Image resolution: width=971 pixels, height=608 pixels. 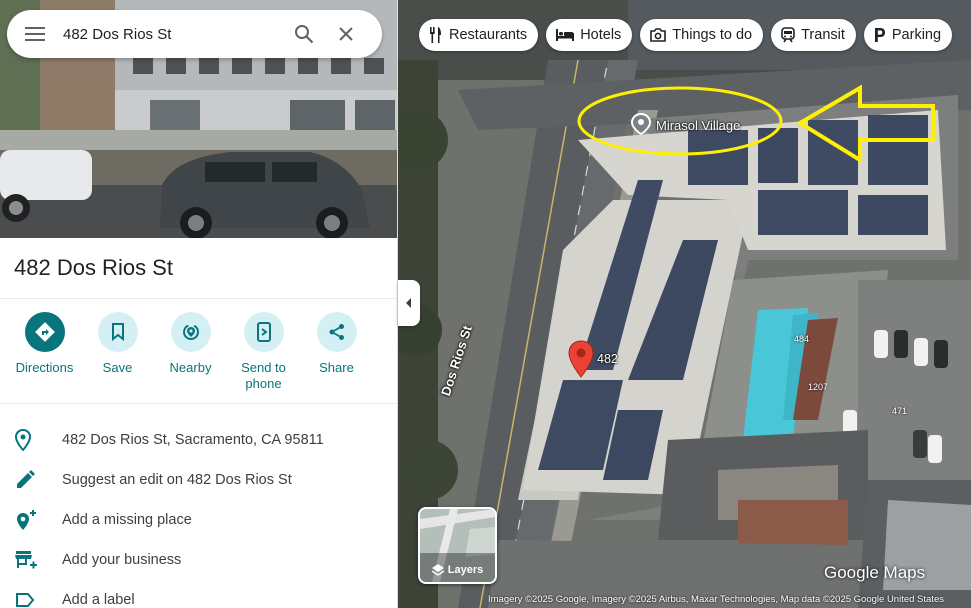 I want to click on chip-label: Things to do, so click(x=712, y=35).